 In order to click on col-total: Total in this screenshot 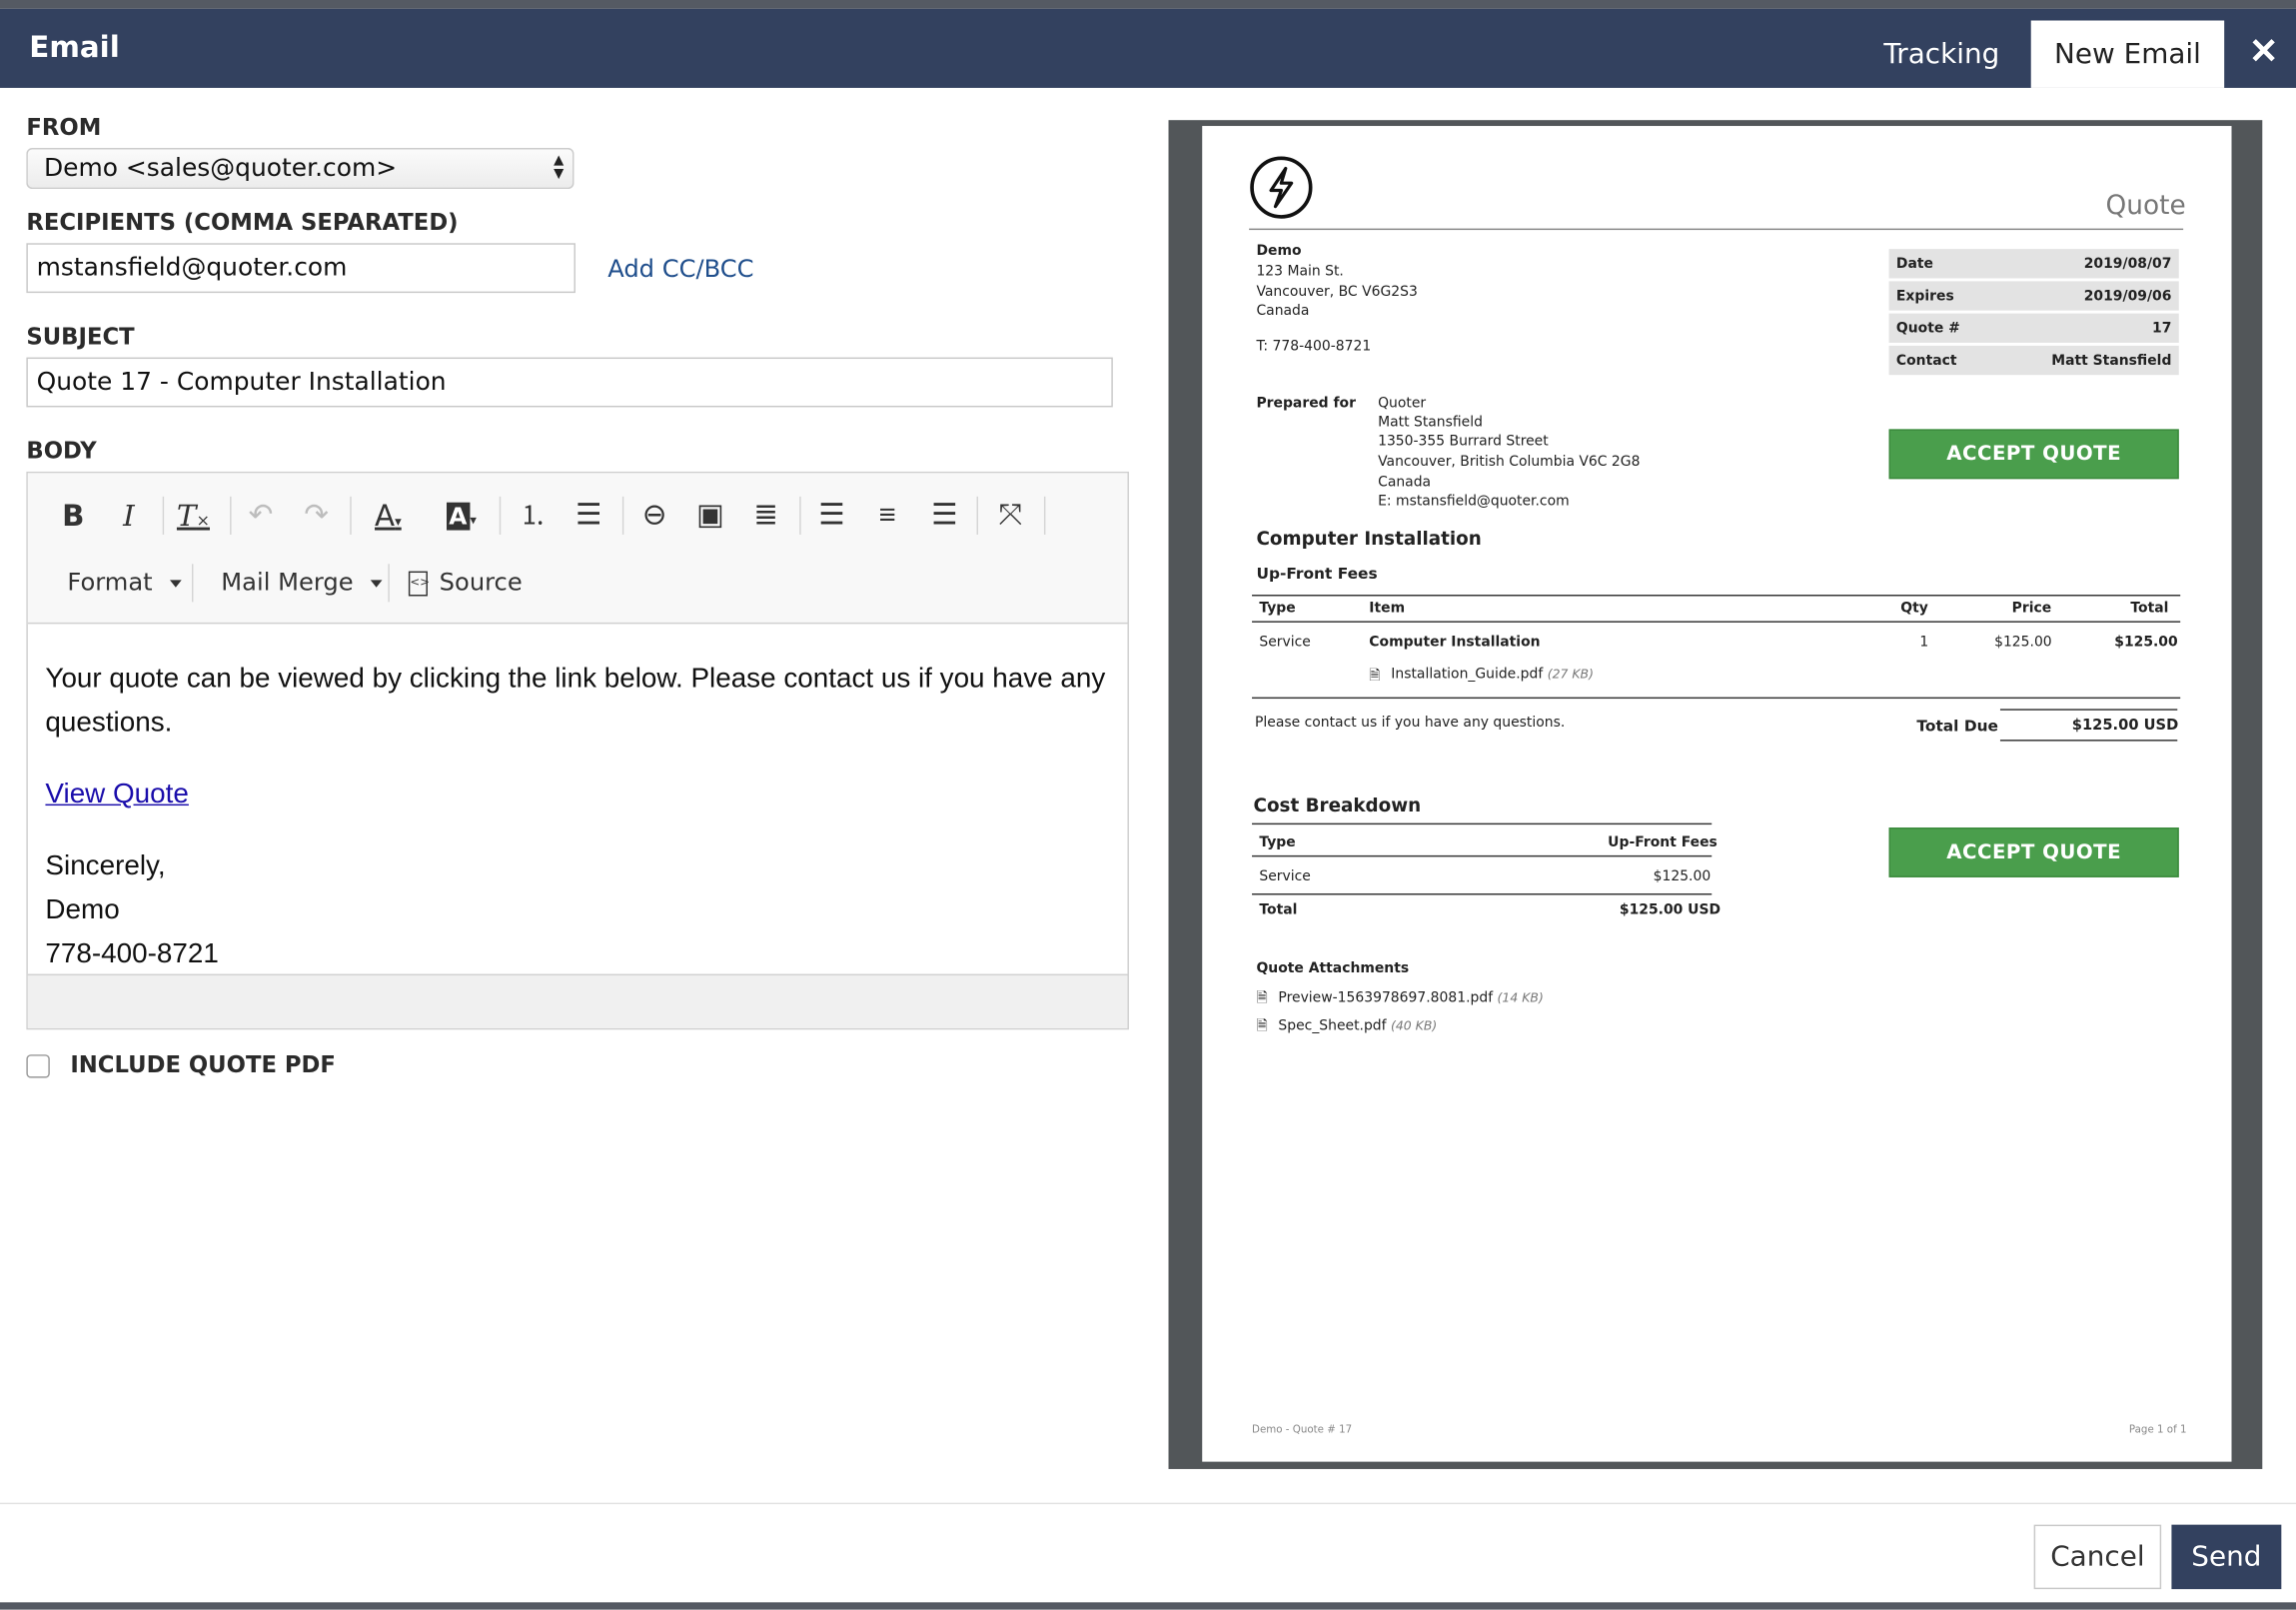, I will do `click(2149, 609)`.